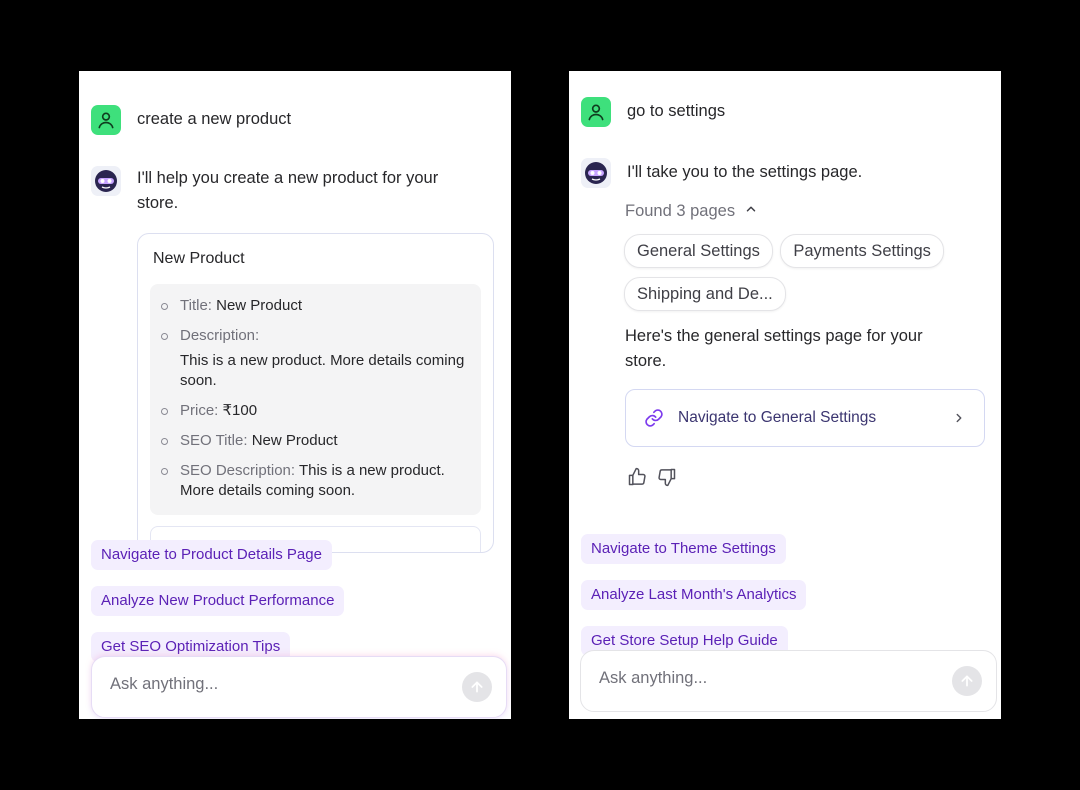  What do you see at coordinates (683, 549) in the screenshot?
I see `suggestion-chip: Navigate to Theme Settings` at bounding box center [683, 549].